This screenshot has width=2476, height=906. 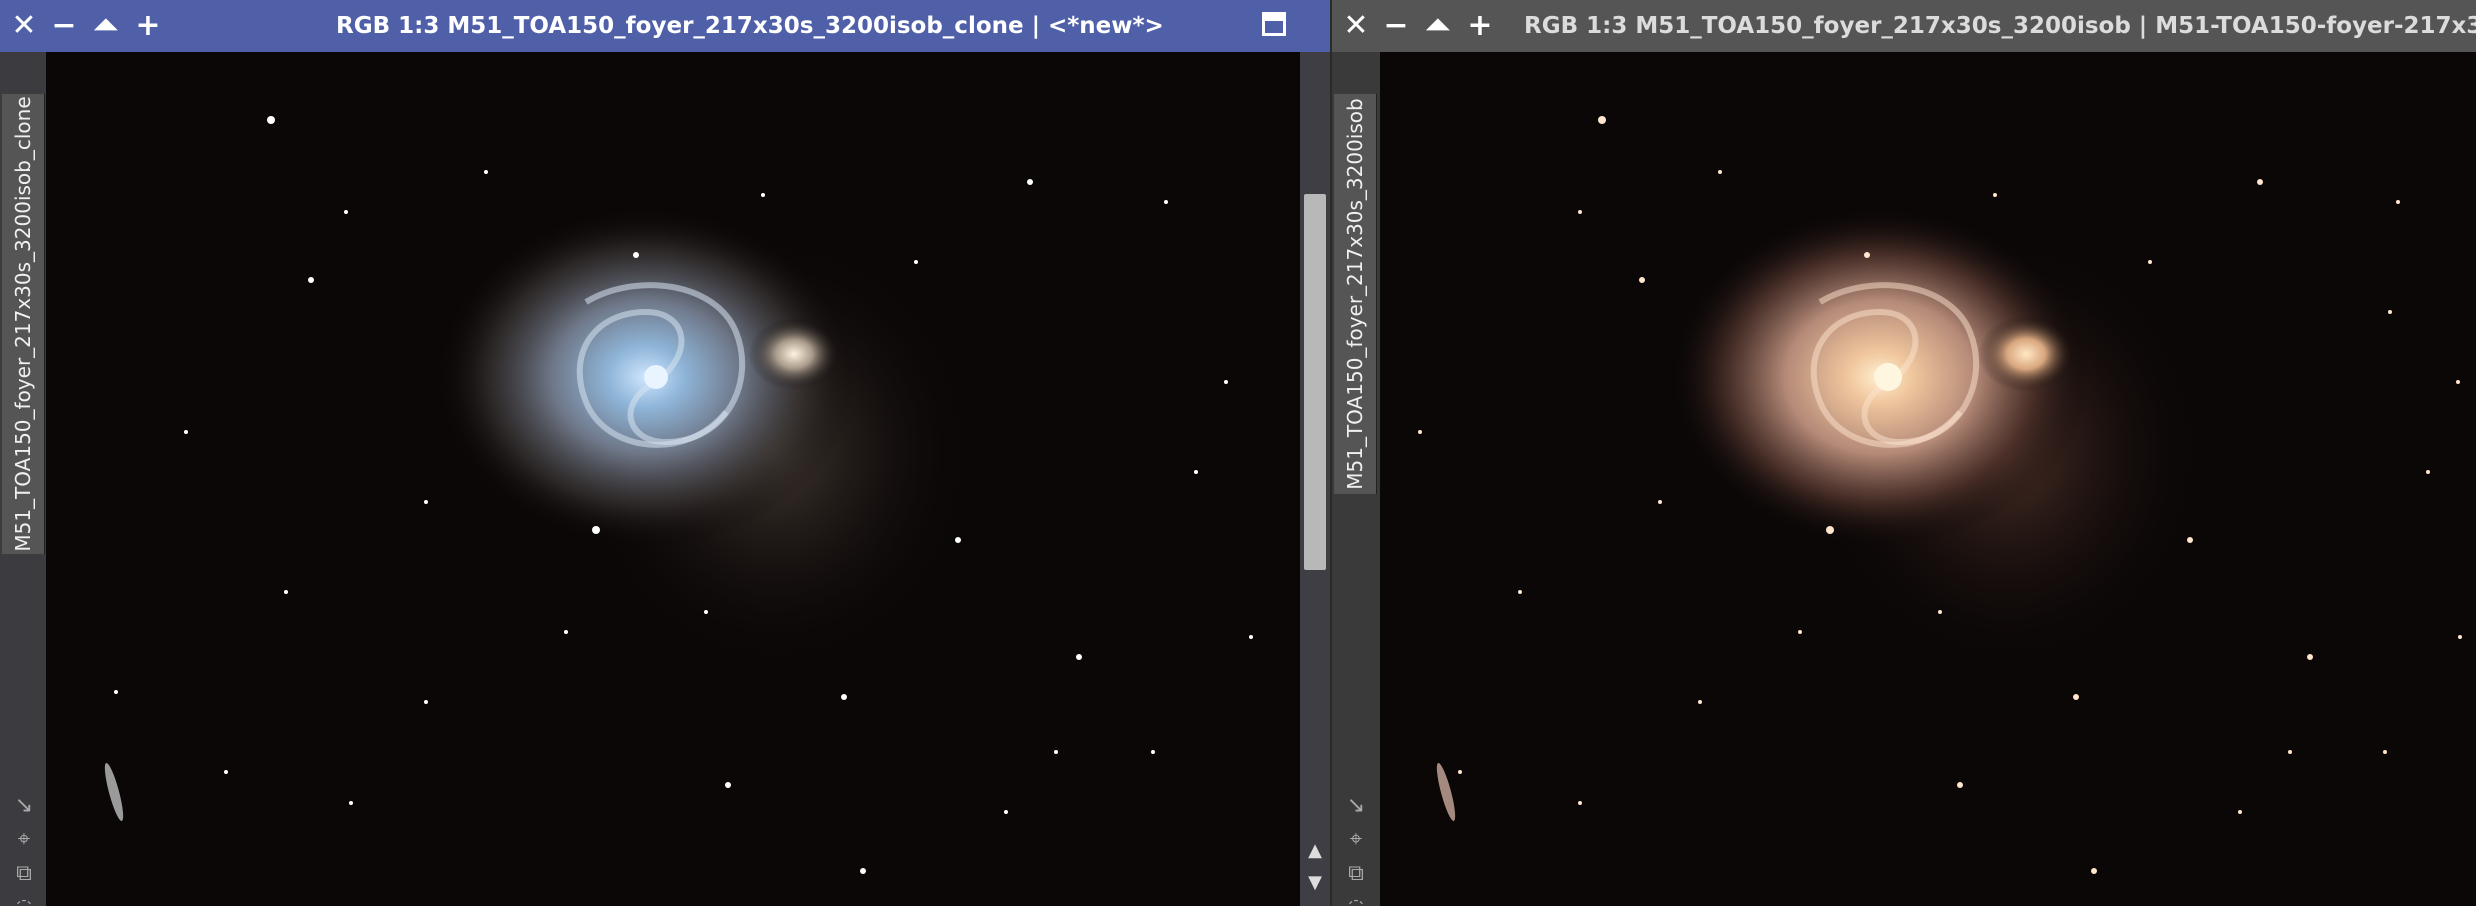 I want to click on view-id-label: M51_TOA150_foyer_217x30s_3200isob, so click(x=1355, y=294).